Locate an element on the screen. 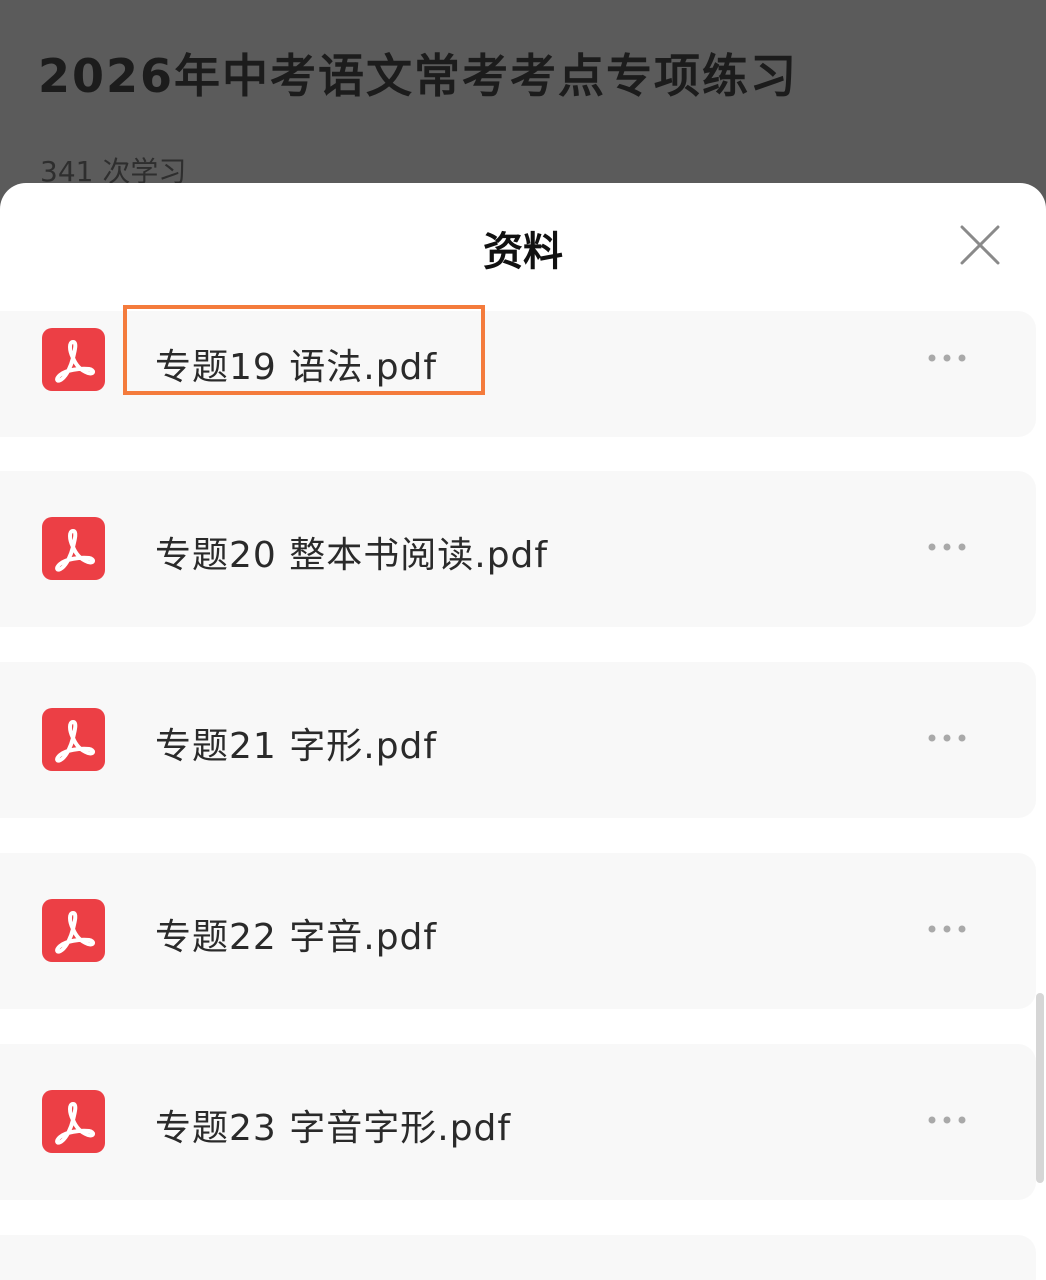 The width and height of the screenshot is (1046, 1280). close-button is located at coordinates (980, 245).